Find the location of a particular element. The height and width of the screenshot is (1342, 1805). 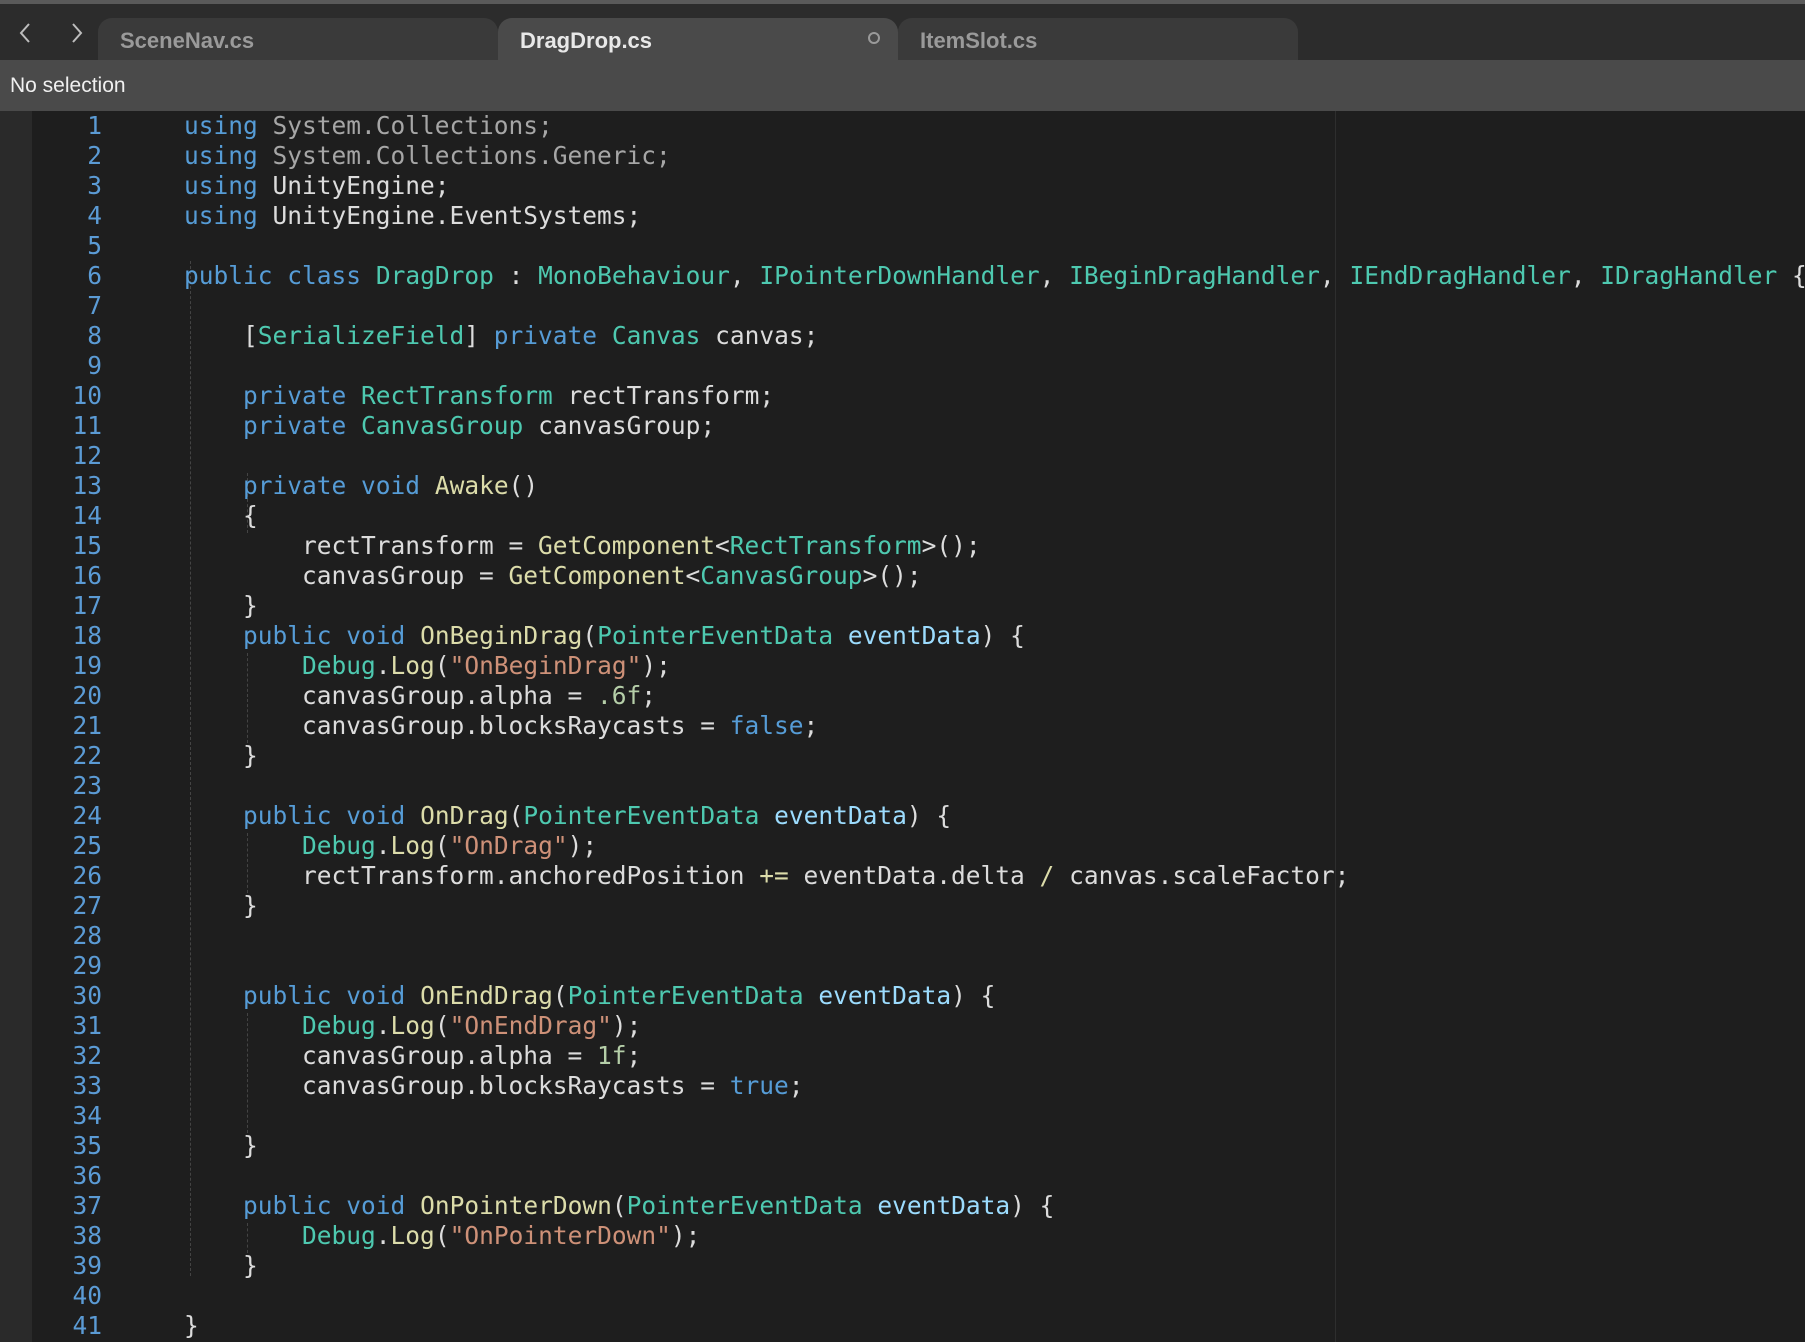

code-token: } is located at coordinates (221, 1265).